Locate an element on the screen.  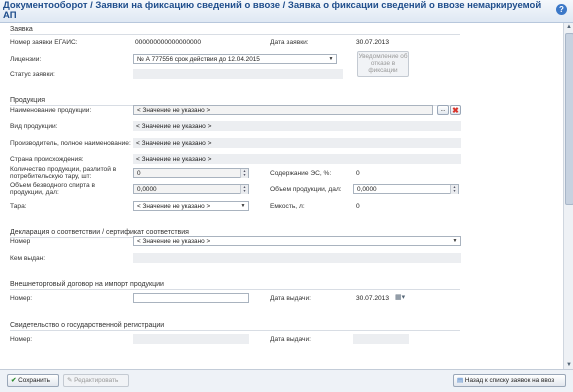
license-select: № А 777556 срок действия до 12.04.2015 ▼ is located at coordinates (235, 59).